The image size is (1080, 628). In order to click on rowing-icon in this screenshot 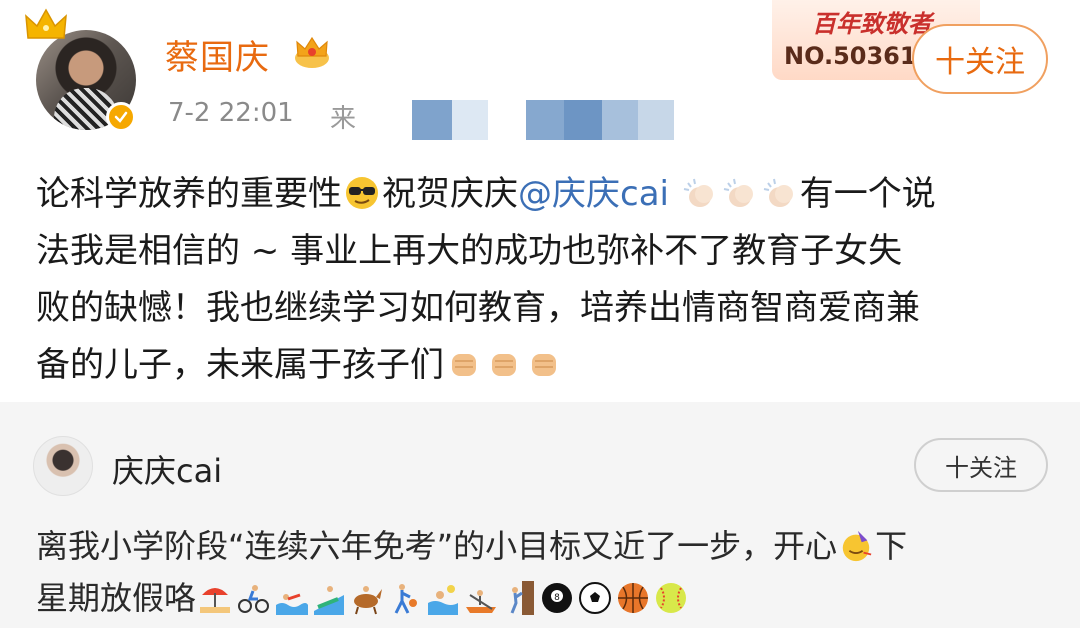, I will do `click(481, 601)`.